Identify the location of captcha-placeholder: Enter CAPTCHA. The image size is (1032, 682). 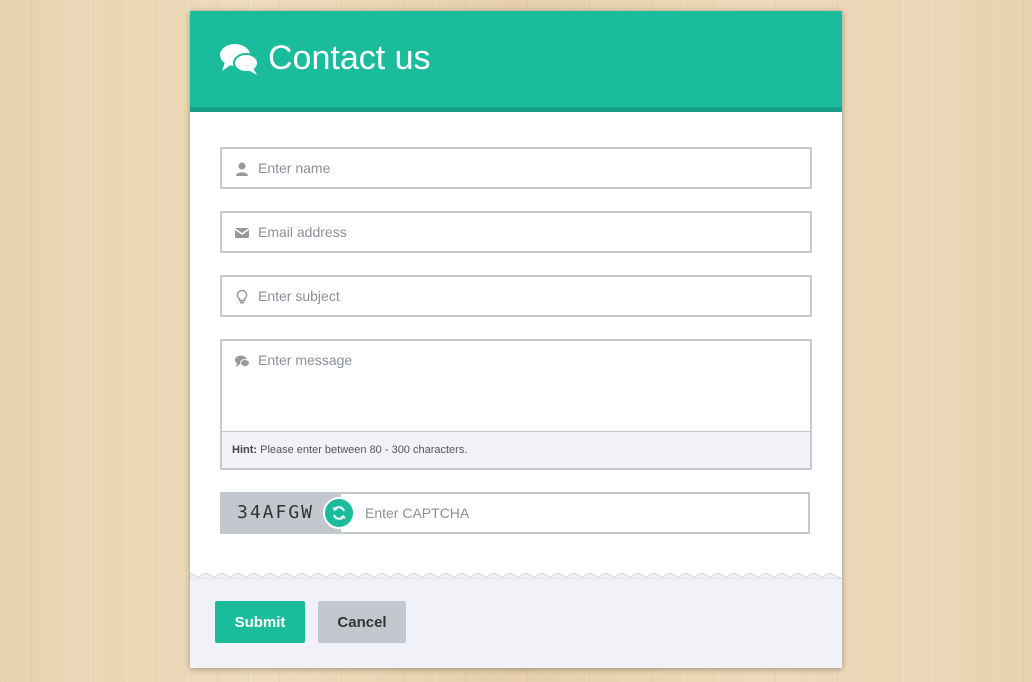
(417, 513).